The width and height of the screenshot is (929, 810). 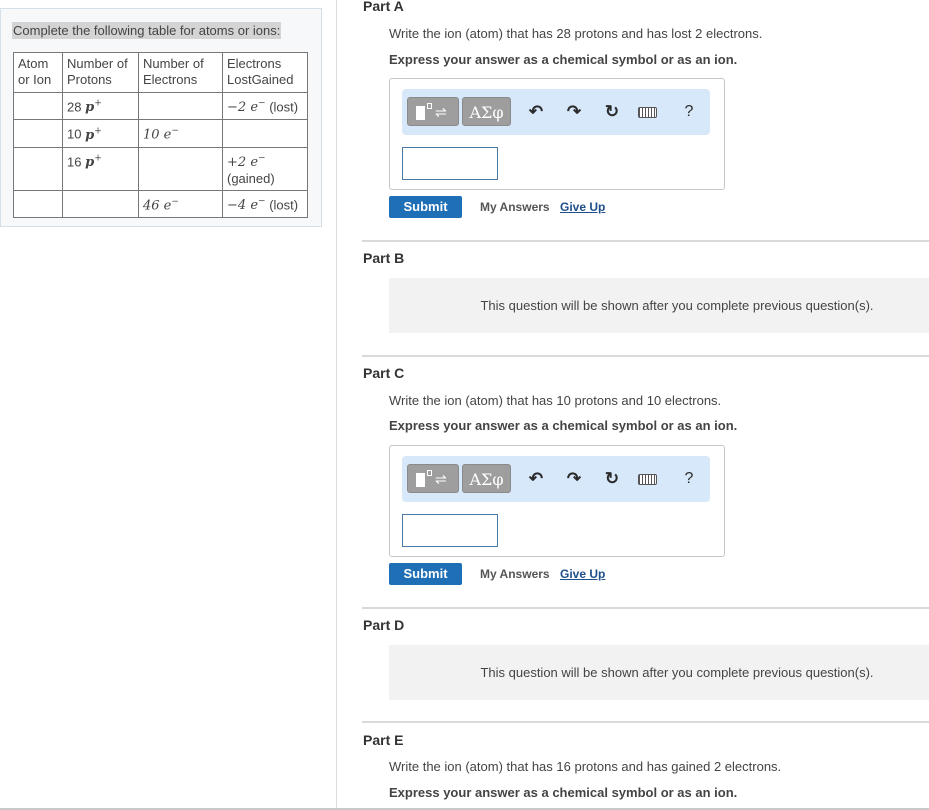 I want to click on table-row: 16 p+ +2 e− (gained), so click(x=160, y=168).